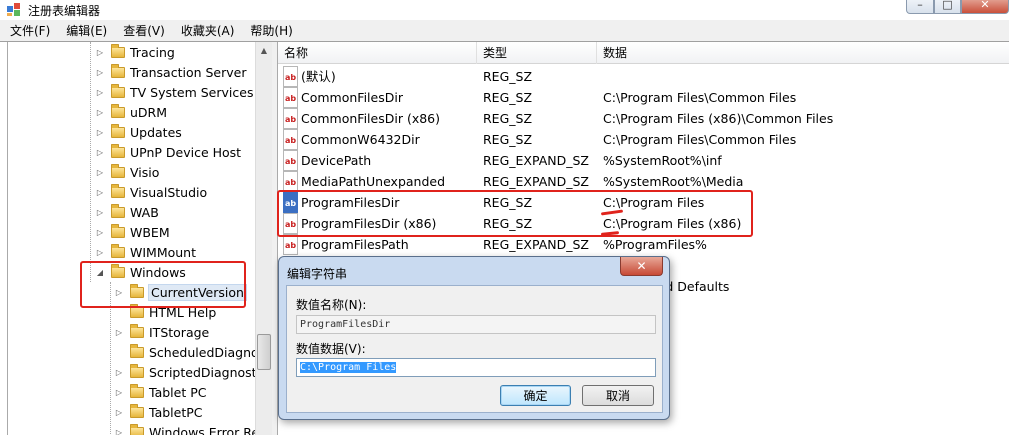 This screenshot has height=435, width=1009. What do you see at coordinates (186, 152) in the screenshot?
I see `tree-item-label: UPnP Device Host` at bounding box center [186, 152].